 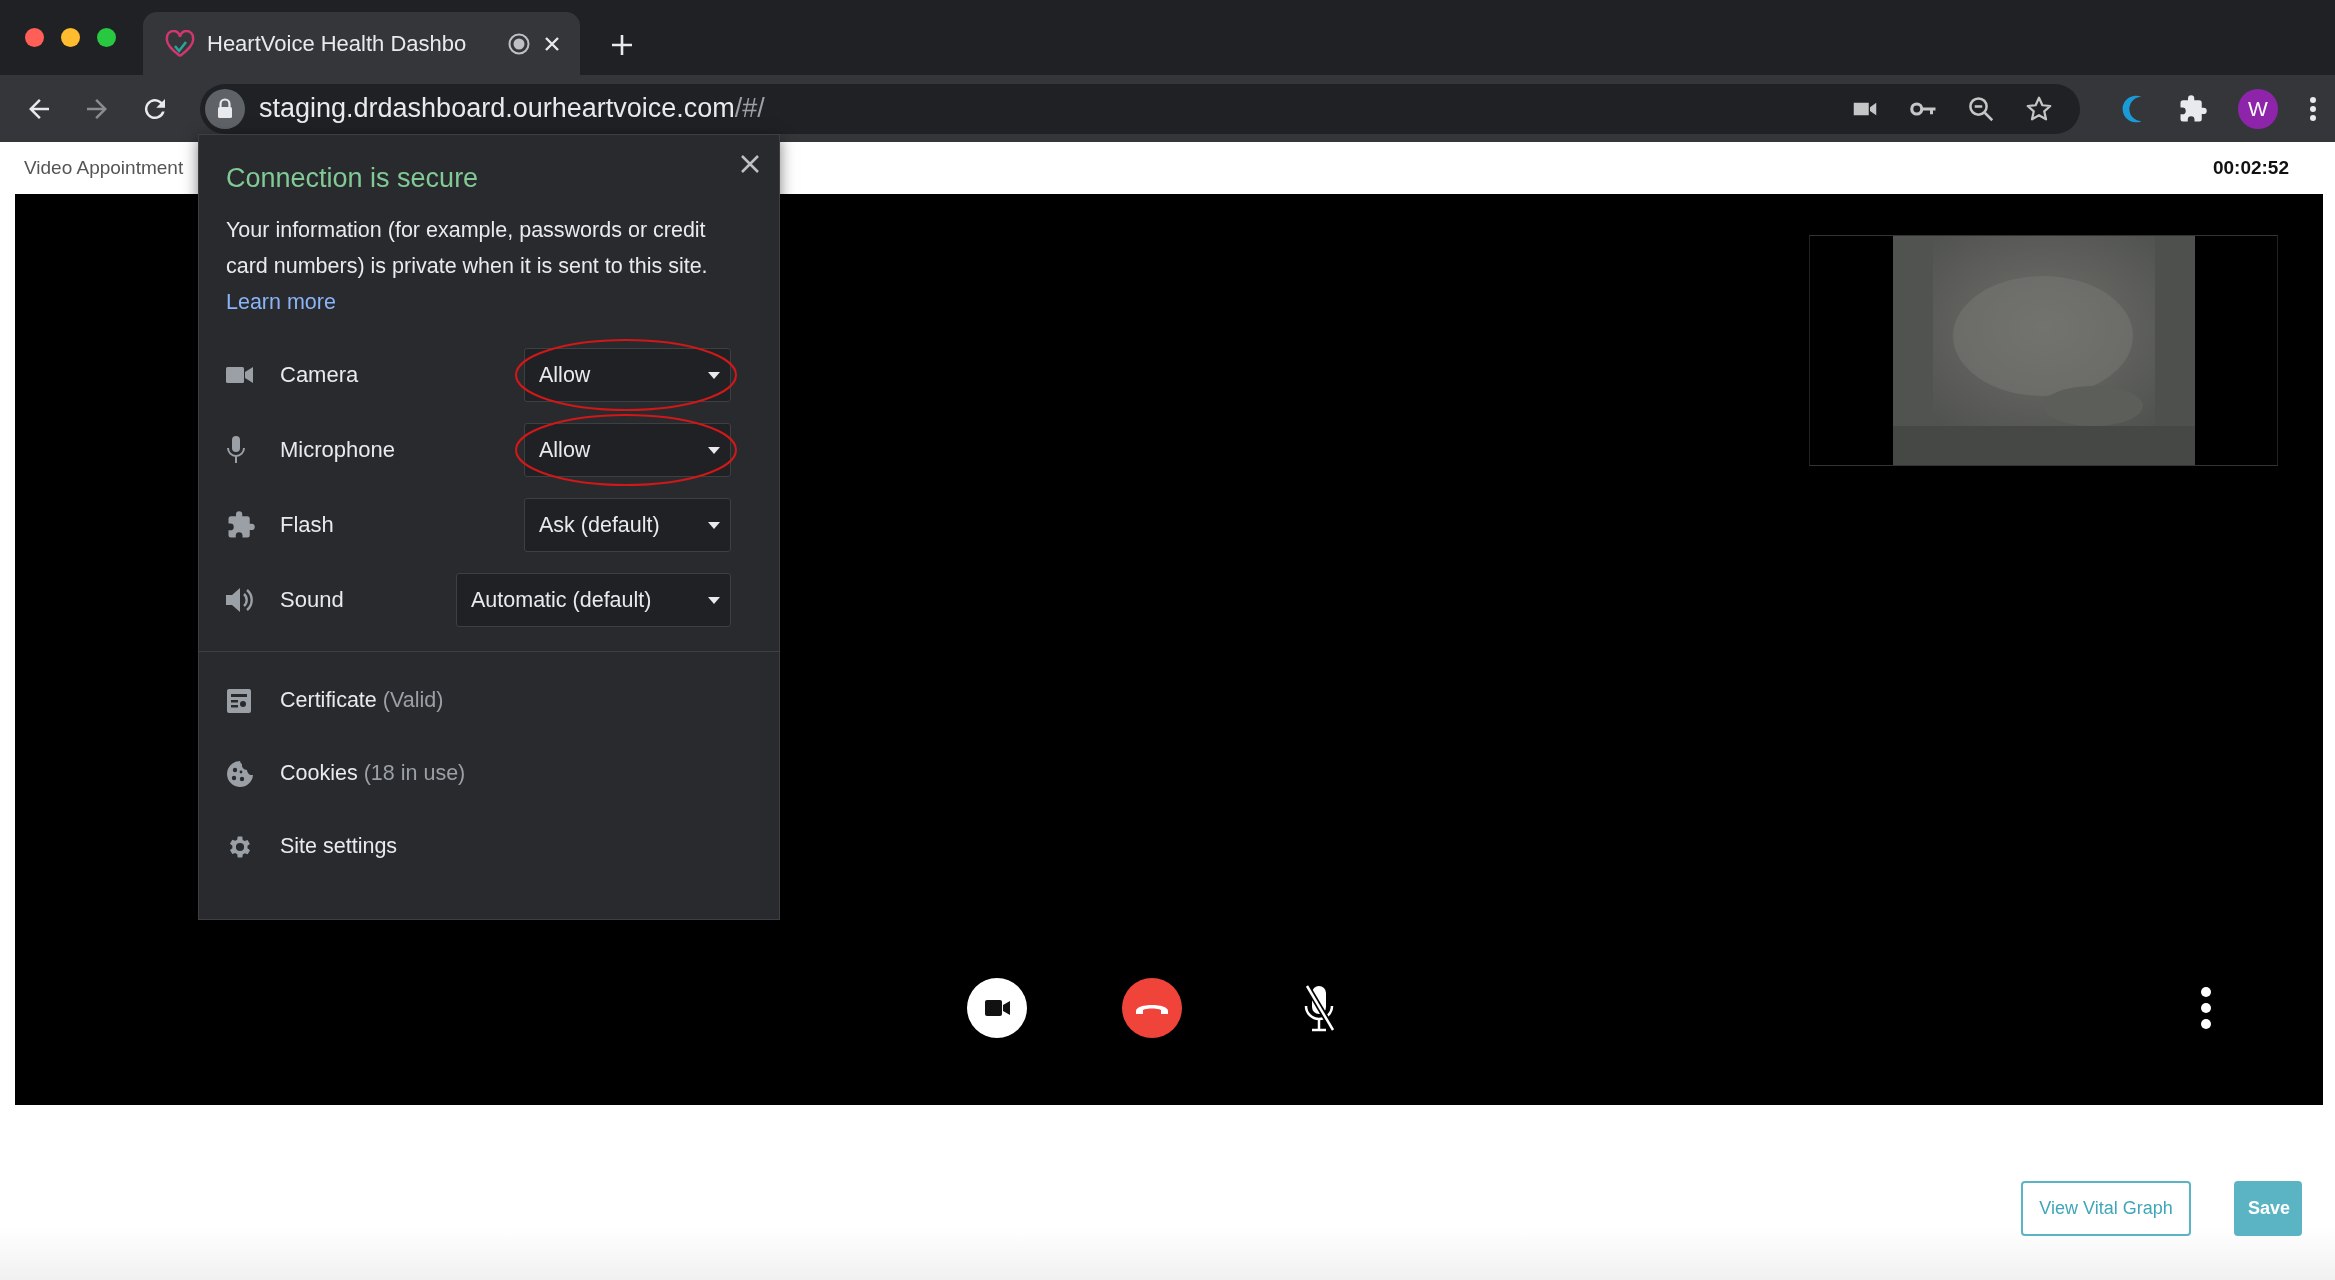 What do you see at coordinates (346, 773) in the screenshot?
I see `cookies-link: Cookies (18 in use)` at bounding box center [346, 773].